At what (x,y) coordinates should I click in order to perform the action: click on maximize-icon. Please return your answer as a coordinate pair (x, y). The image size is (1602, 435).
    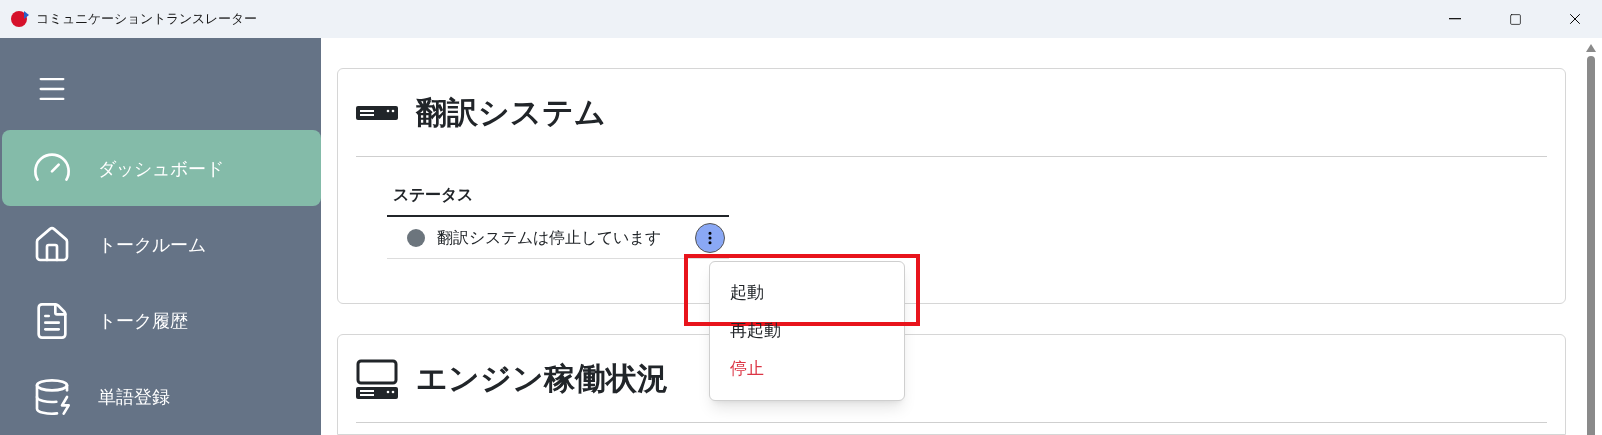
    Looking at the image, I should click on (1515, 19).